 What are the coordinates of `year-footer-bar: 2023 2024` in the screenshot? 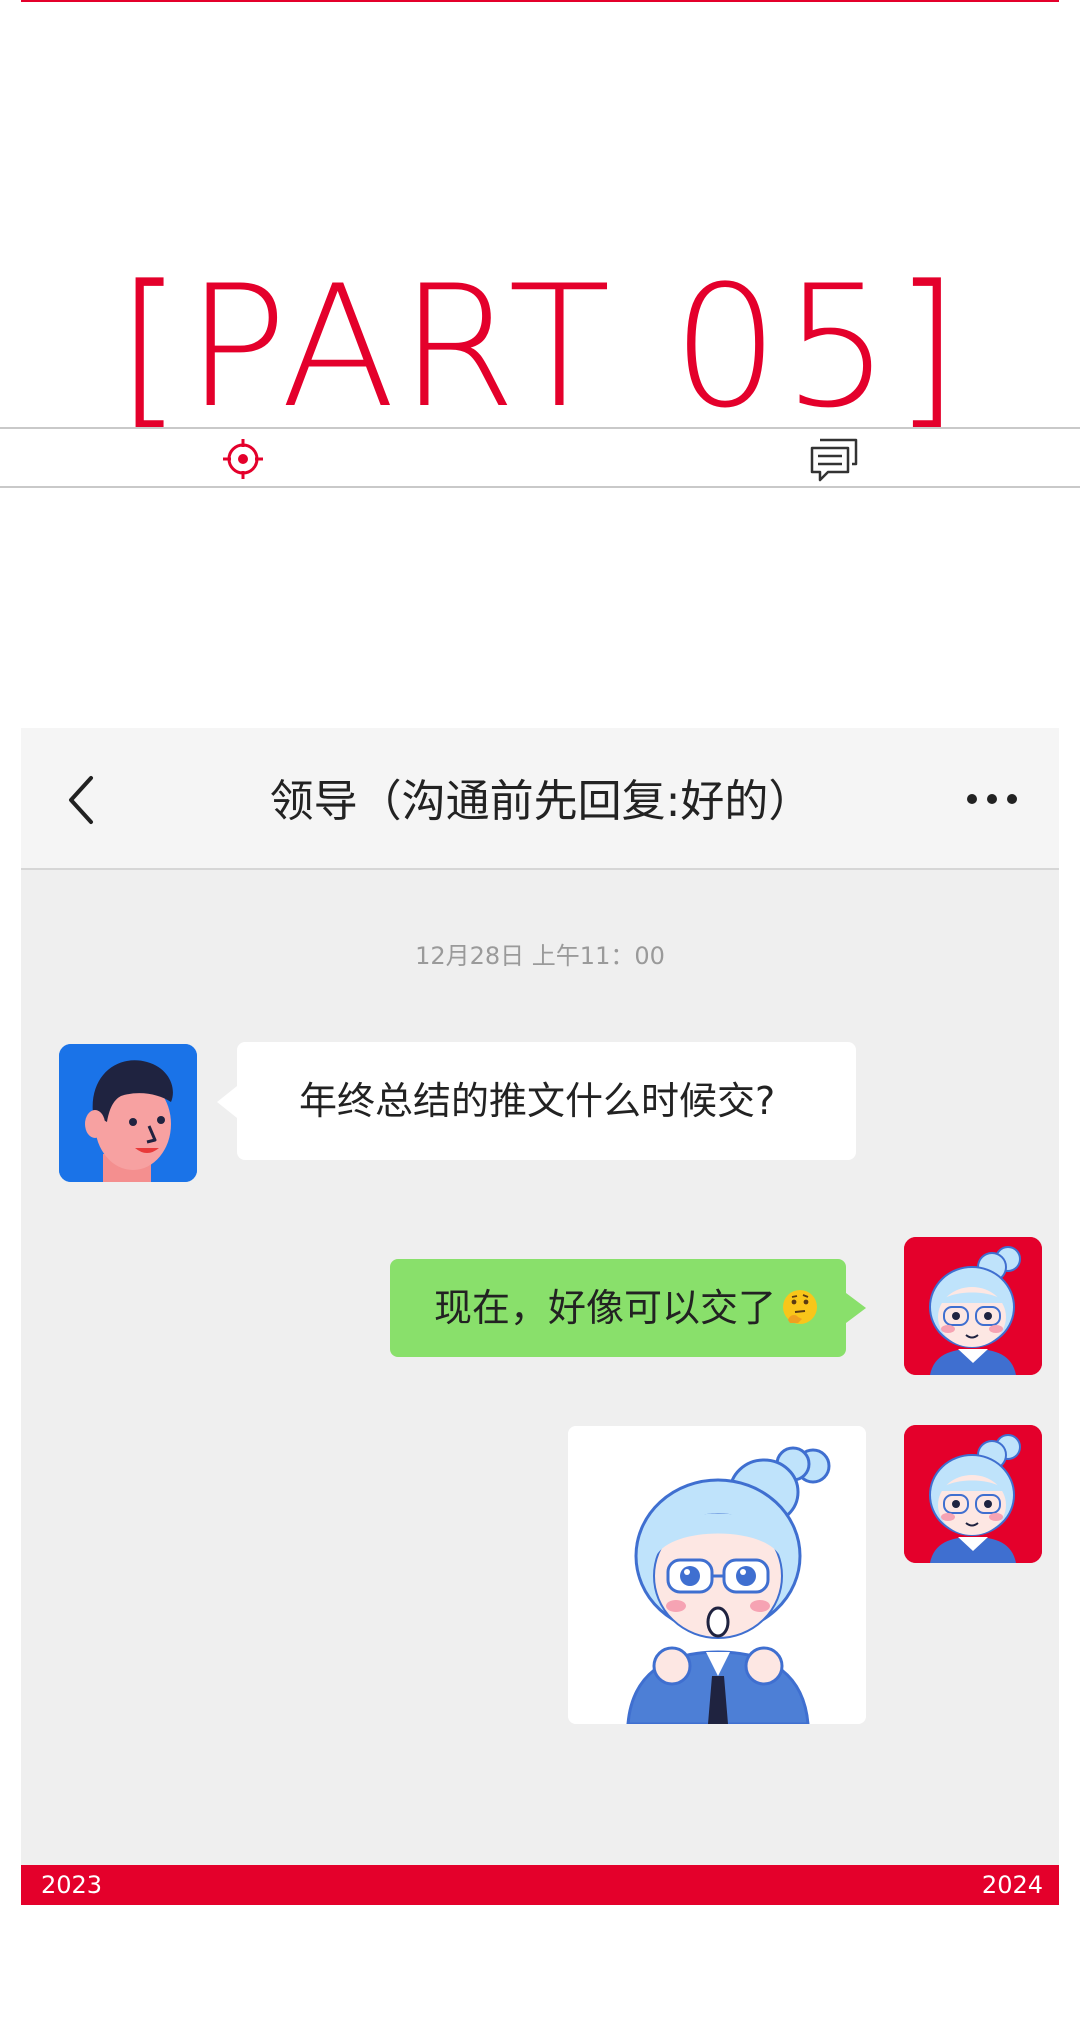 It's located at (540, 1885).